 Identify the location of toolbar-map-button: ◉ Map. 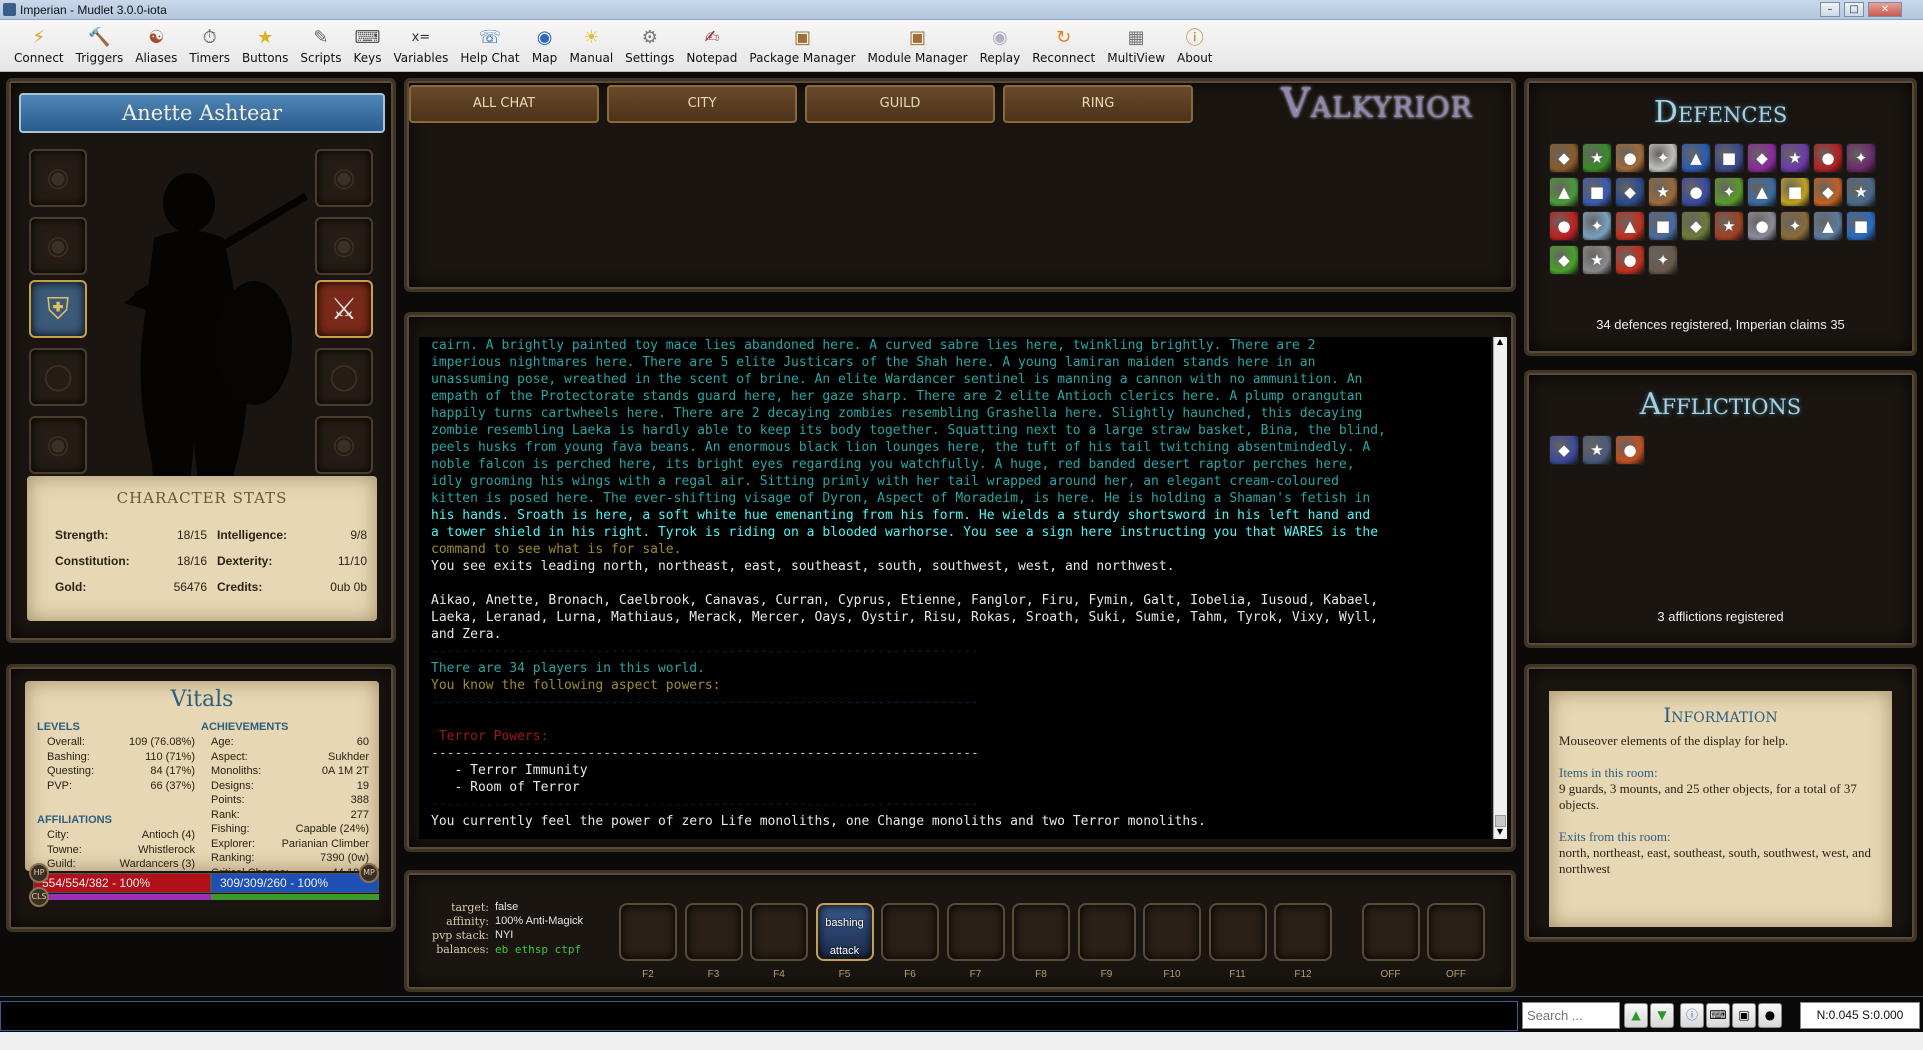
(545, 46).